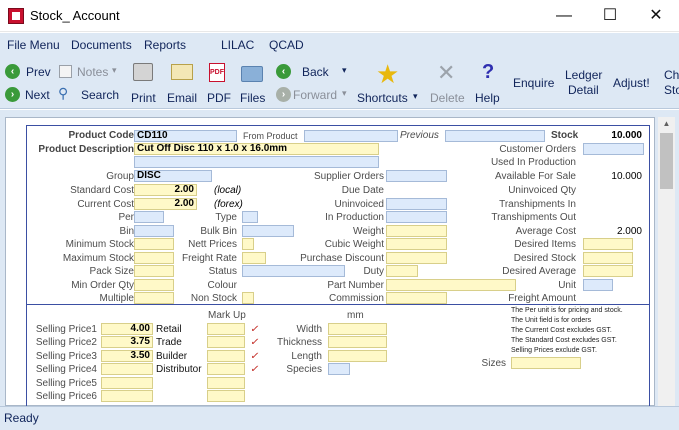  I want to click on email-icon, so click(182, 72).